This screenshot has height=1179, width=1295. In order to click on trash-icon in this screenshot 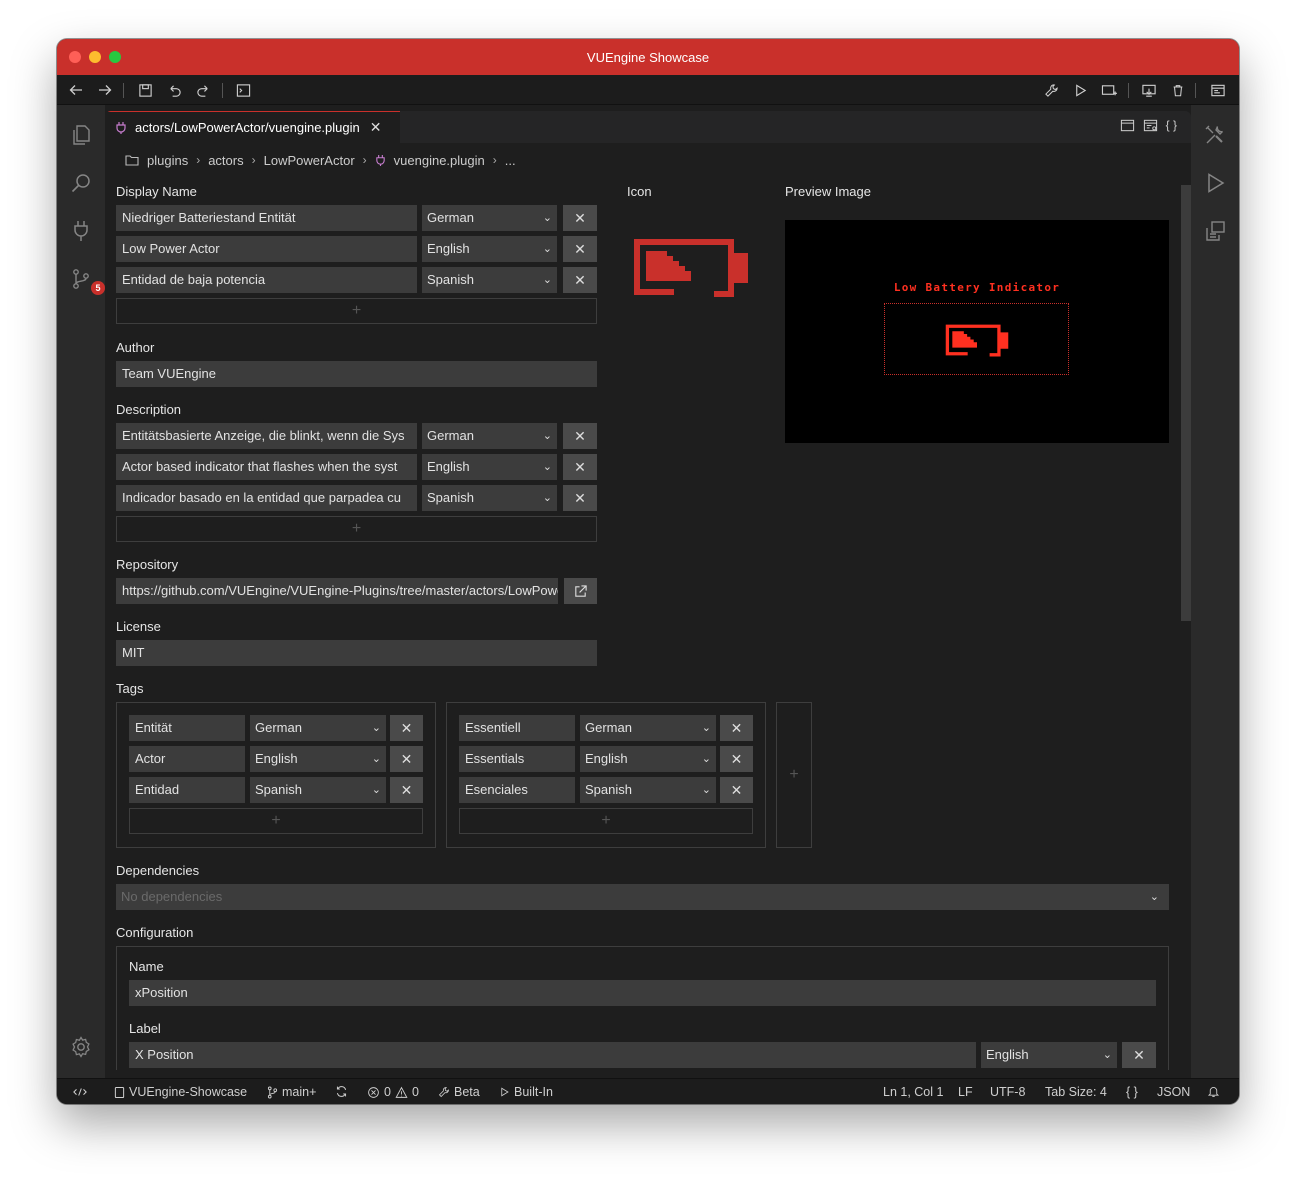, I will do `click(1178, 90)`.